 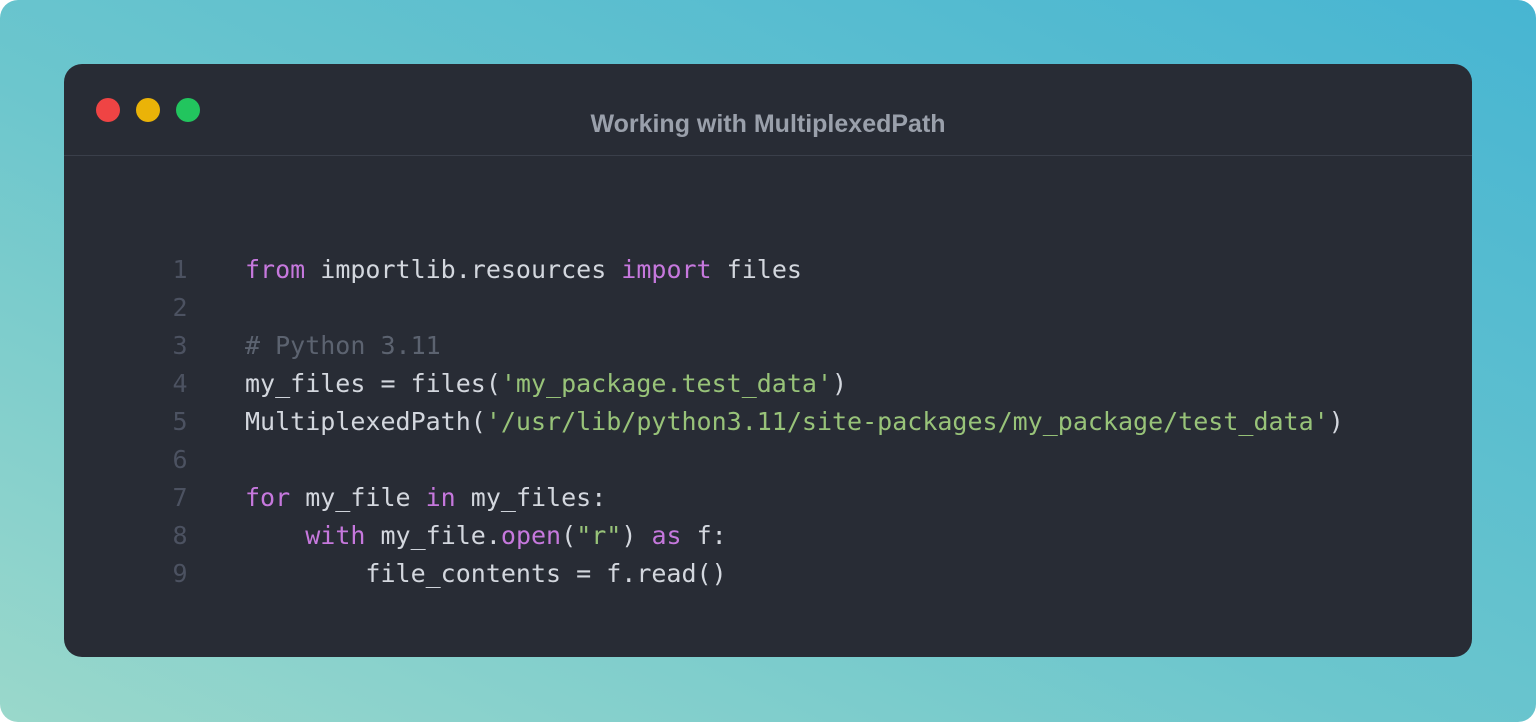 What do you see at coordinates (463, 269) in the screenshot?
I see `code-token: importlib.resources` at bounding box center [463, 269].